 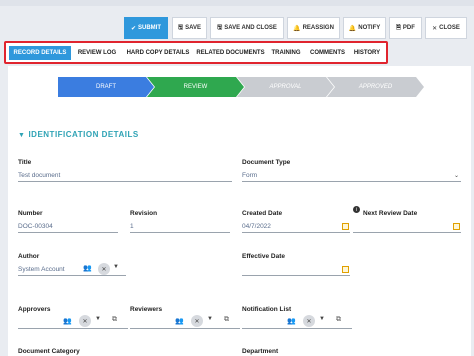 What do you see at coordinates (456, 175) in the screenshot?
I see `chevron-down-icon: ⌄` at bounding box center [456, 175].